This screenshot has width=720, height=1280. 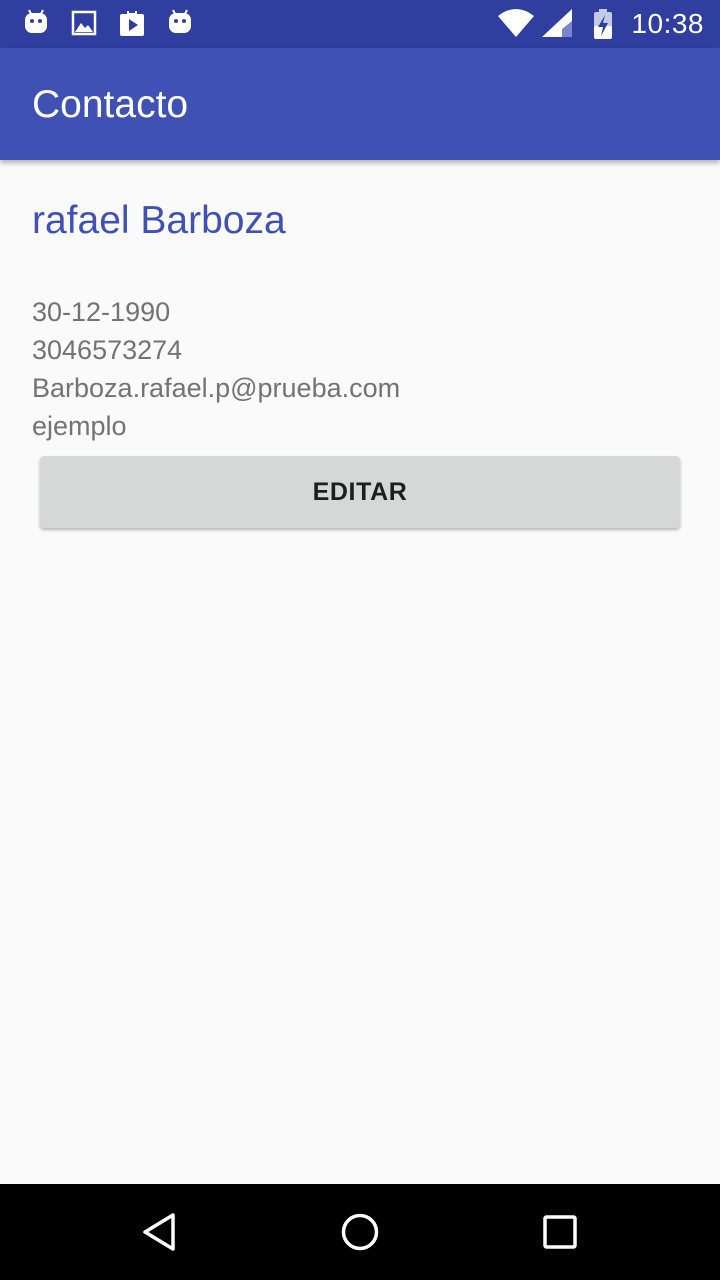 I want to click on status-bar: 10:38, so click(x=360, y=24).